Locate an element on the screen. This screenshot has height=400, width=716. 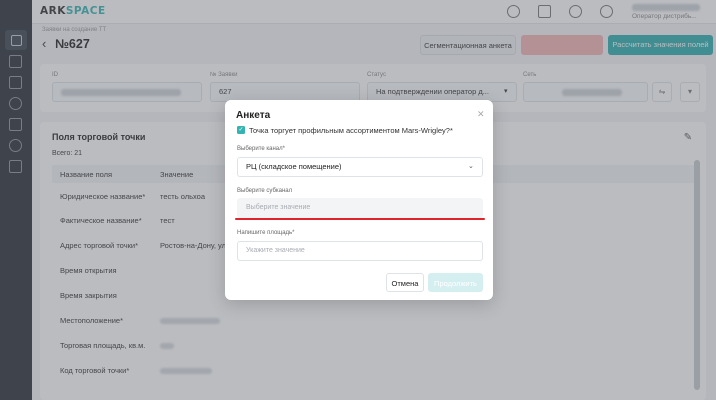
cancel-button: Отмена is located at coordinates (405, 282).